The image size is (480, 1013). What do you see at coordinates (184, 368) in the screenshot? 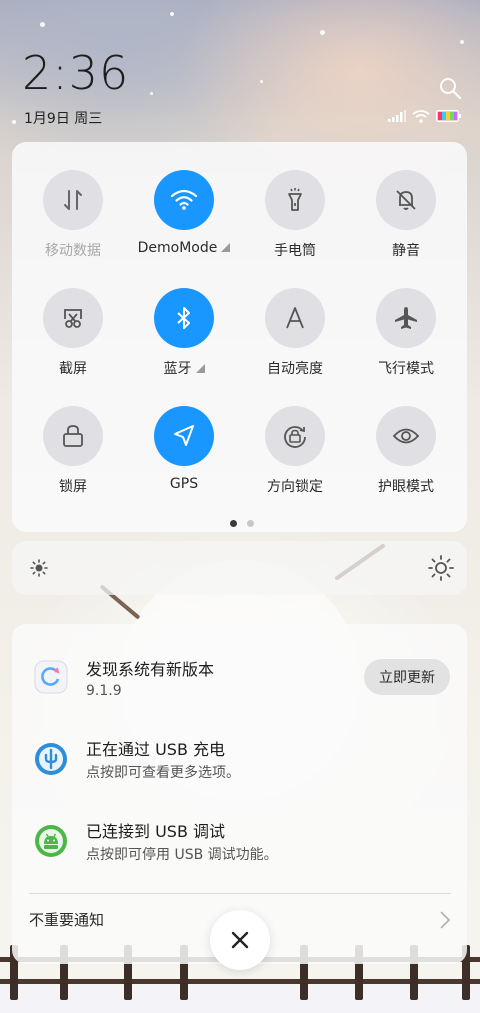
I see `tile-label: 蓝牙` at bounding box center [184, 368].